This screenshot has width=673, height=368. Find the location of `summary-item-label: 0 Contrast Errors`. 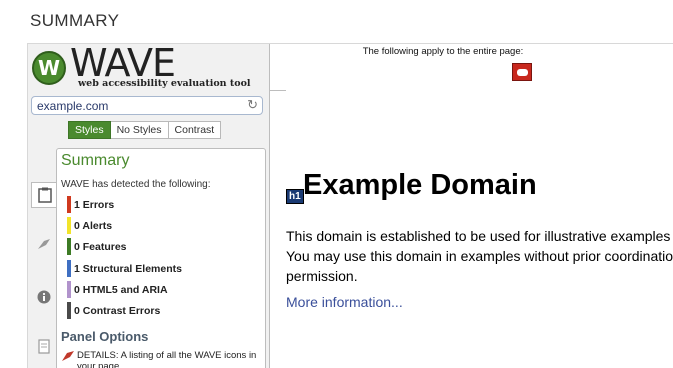

summary-item-label: 0 Contrast Errors is located at coordinates (117, 310).